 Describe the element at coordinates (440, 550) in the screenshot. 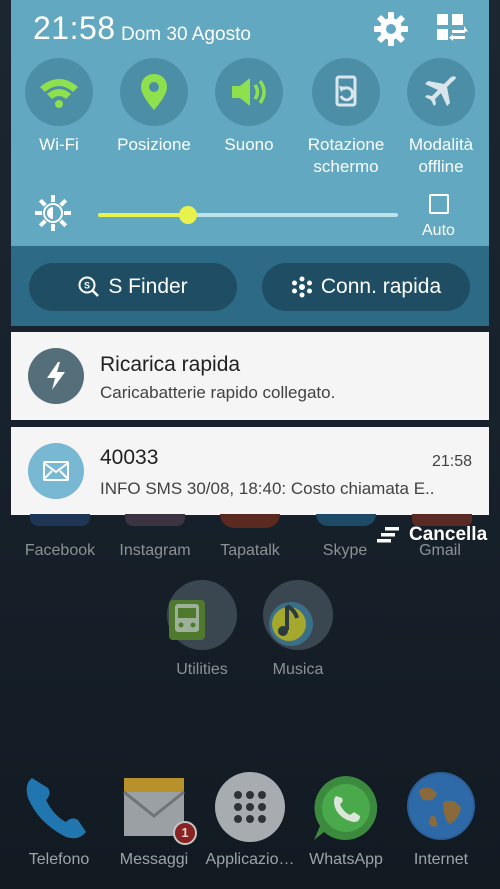

I see `home-app-label: Gmail` at that location.